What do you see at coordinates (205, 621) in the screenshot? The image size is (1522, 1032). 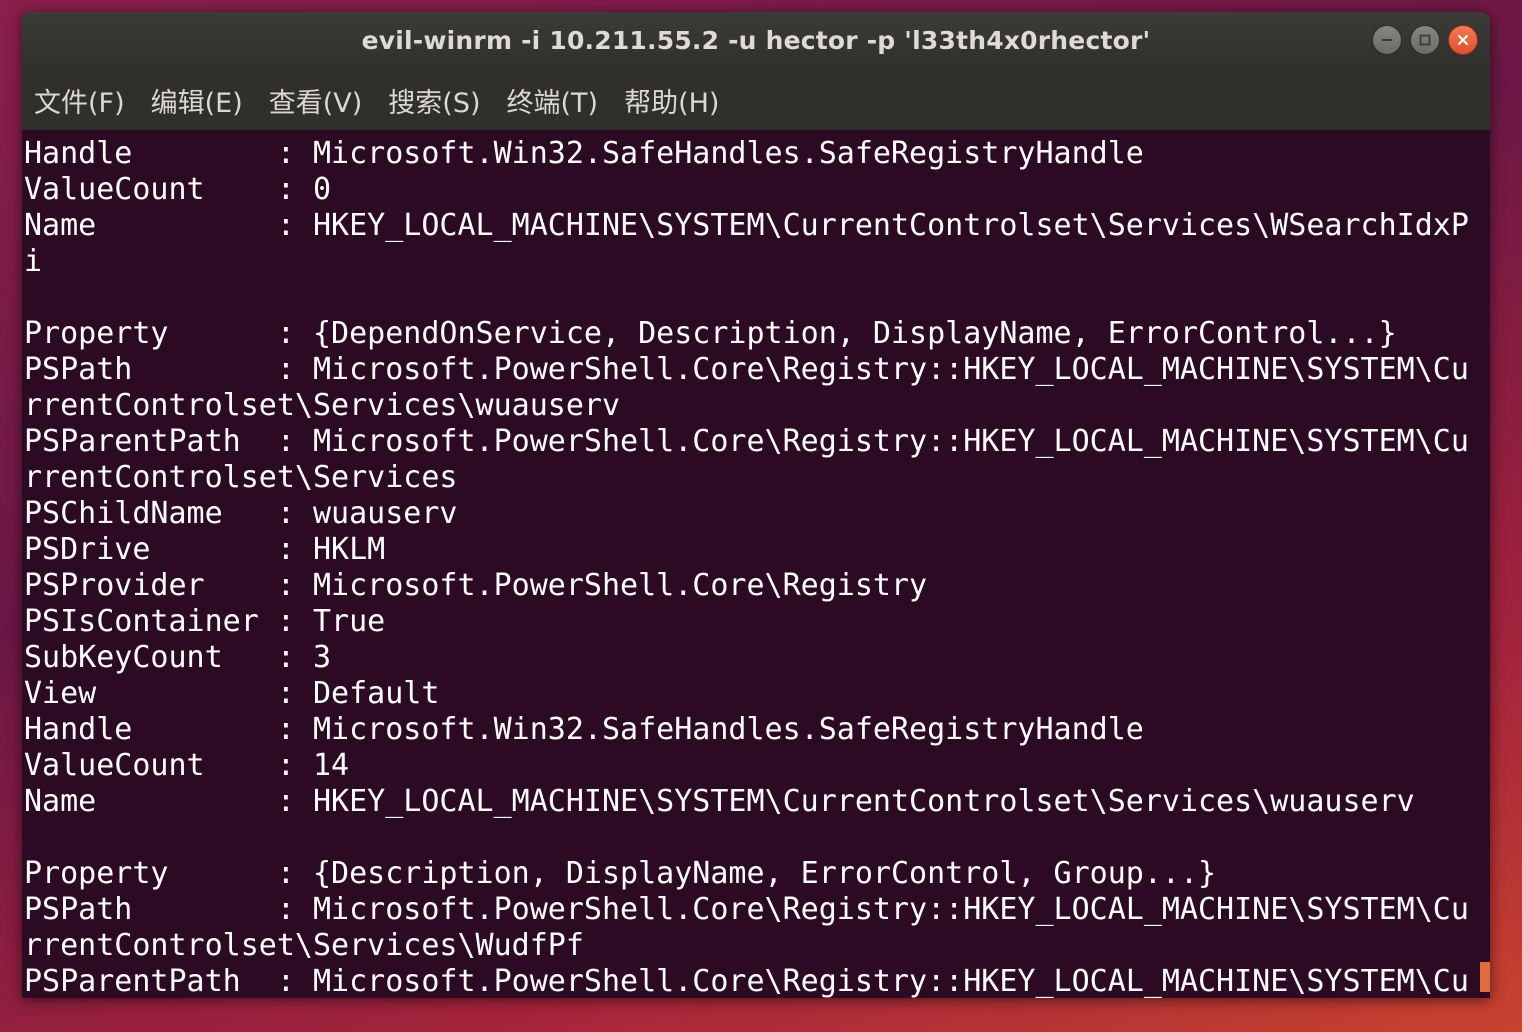 I see `terminal-line: PSIsContainer : True` at bounding box center [205, 621].